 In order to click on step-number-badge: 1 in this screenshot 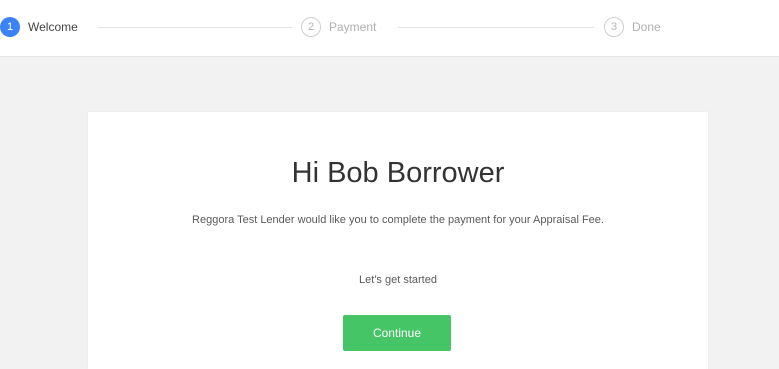, I will do `click(10, 27)`.